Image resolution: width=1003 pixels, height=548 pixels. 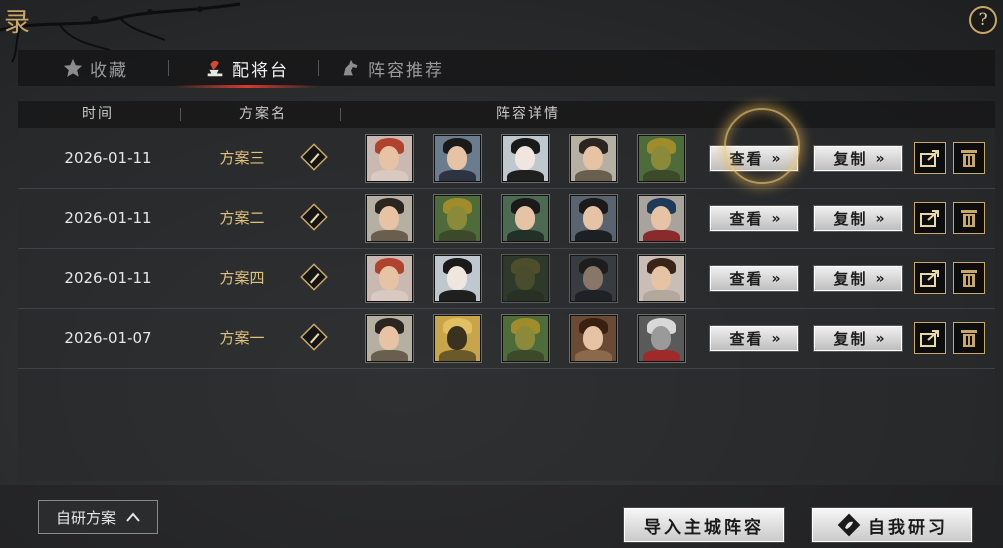 I want to click on self-research-button: 自我研习, so click(x=892, y=525).